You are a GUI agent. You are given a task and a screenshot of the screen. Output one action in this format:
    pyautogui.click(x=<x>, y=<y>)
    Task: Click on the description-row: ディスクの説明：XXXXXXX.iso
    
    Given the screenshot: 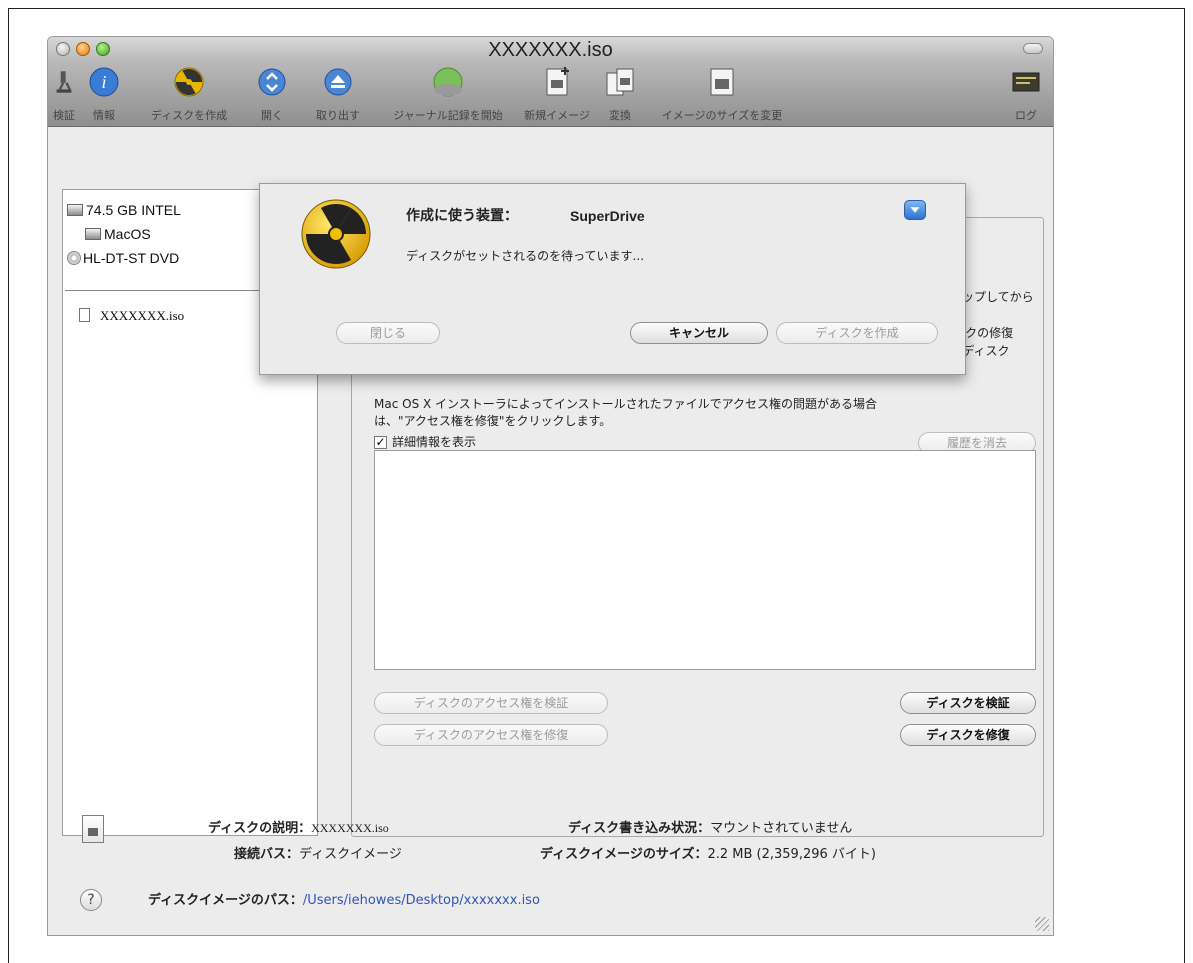 What is the action you would take?
    pyautogui.click(x=298, y=826)
    